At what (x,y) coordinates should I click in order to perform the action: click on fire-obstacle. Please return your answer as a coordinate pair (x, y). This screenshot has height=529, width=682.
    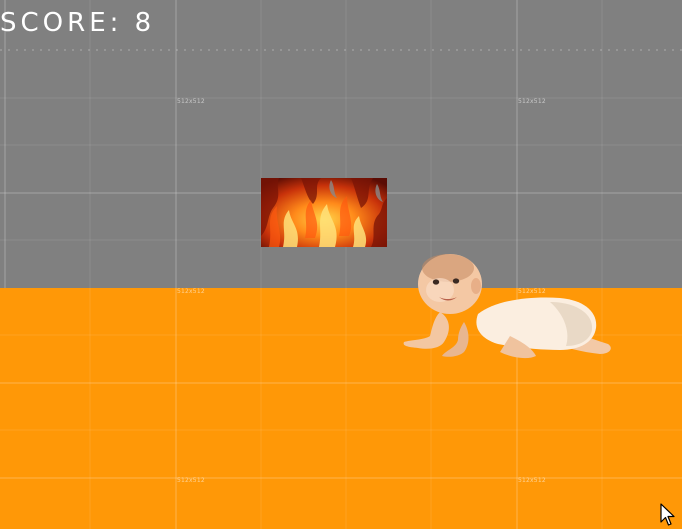
    Looking at the image, I should click on (324, 212).